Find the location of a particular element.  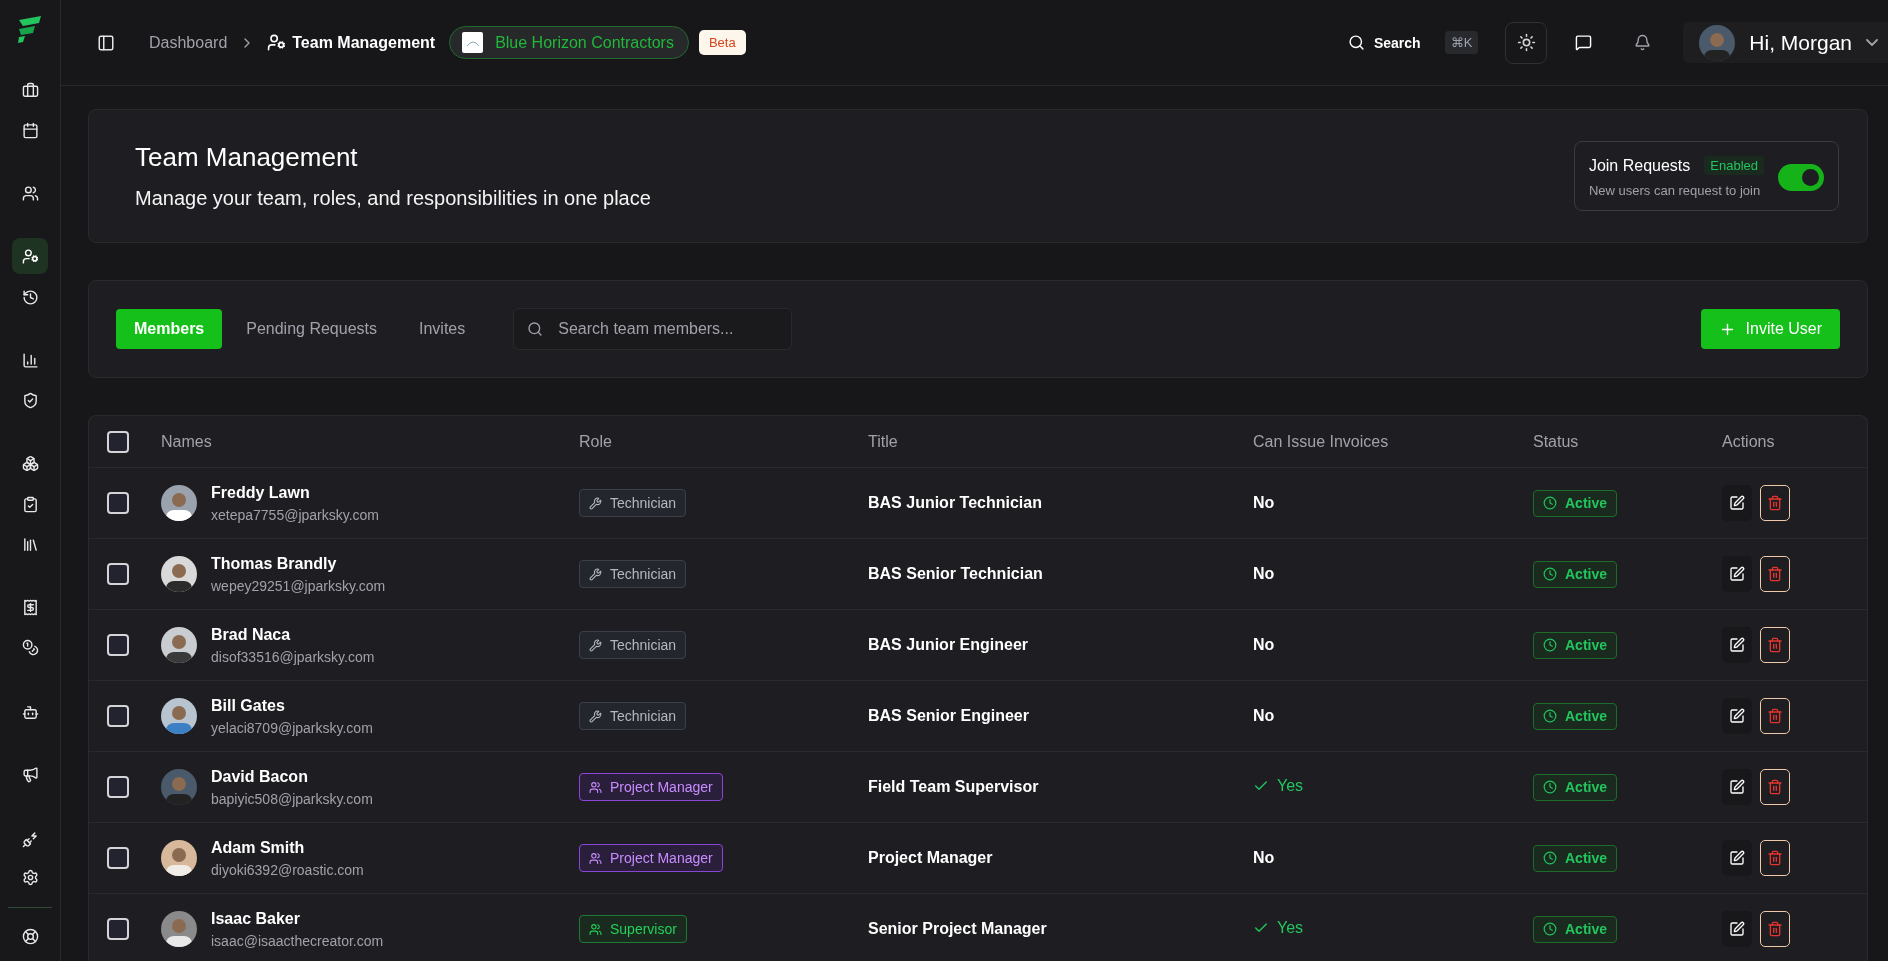

boxes-icon is located at coordinates (30, 463).